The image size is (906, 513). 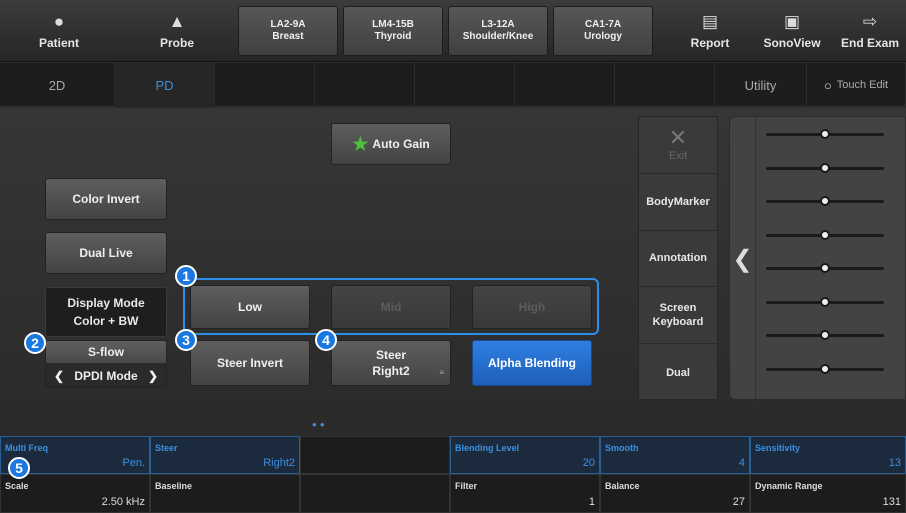 What do you see at coordinates (792, 31) in the screenshot?
I see `sonoview-button: ▣ SonoView` at bounding box center [792, 31].